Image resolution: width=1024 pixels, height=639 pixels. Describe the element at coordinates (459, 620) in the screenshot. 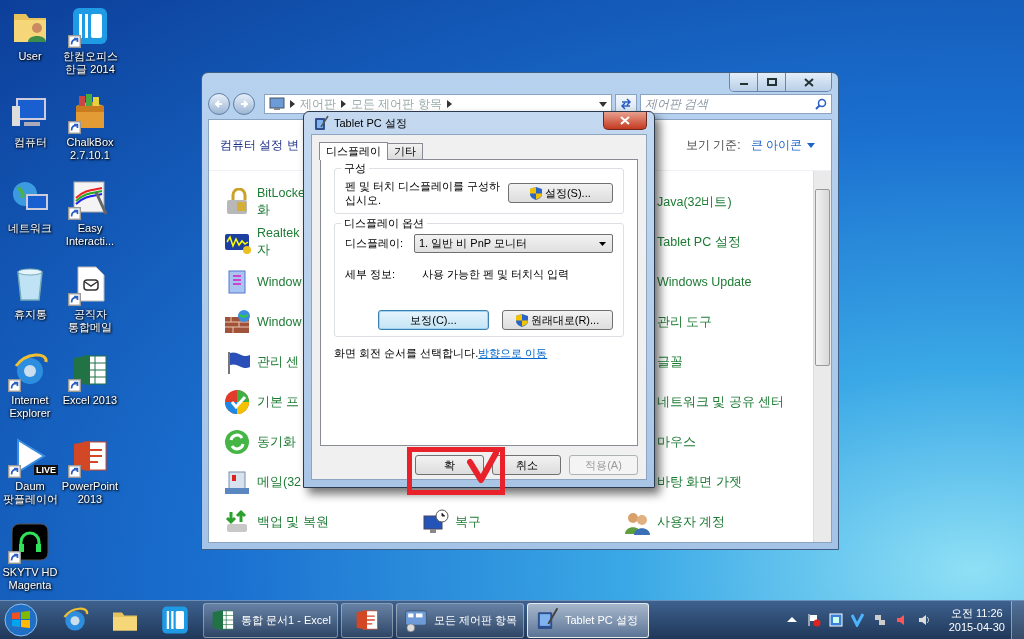

I see `taskbar-button: 모든 제어판 항목` at that location.